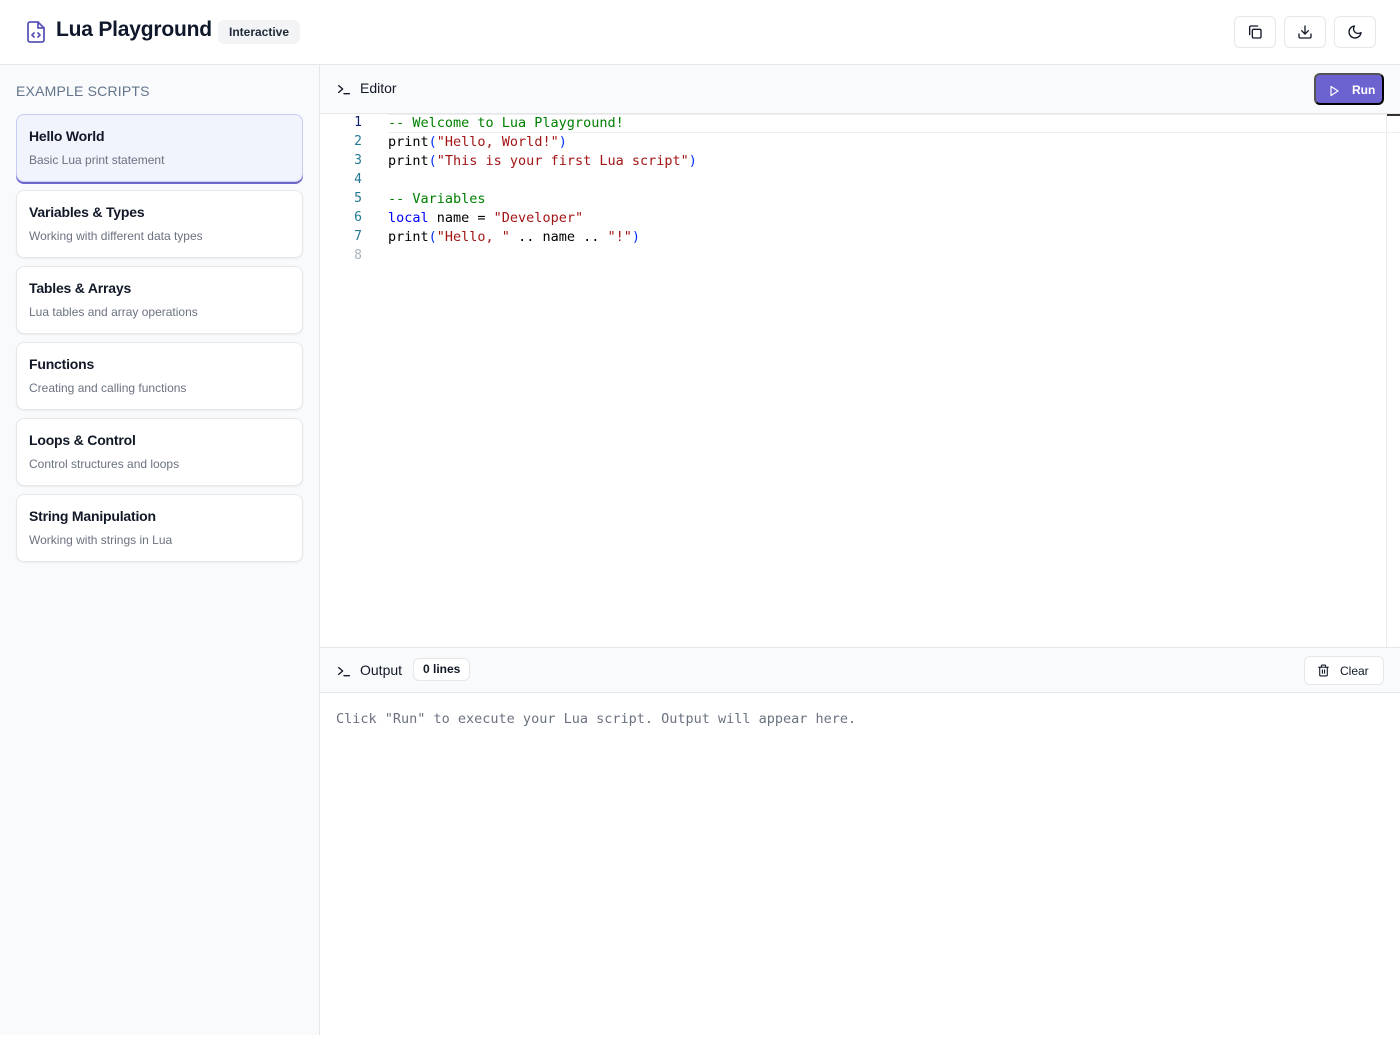  Describe the element at coordinates (538, 218) in the screenshot. I see `code-string: "Developer"` at that location.